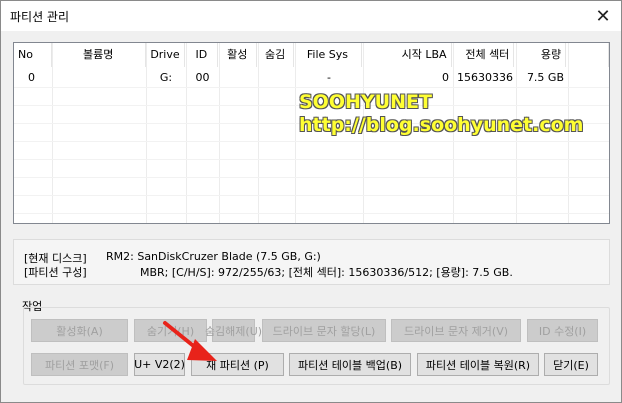  What do you see at coordinates (445, 77) in the screenshot?
I see `cell-start-lba: 0` at bounding box center [445, 77].